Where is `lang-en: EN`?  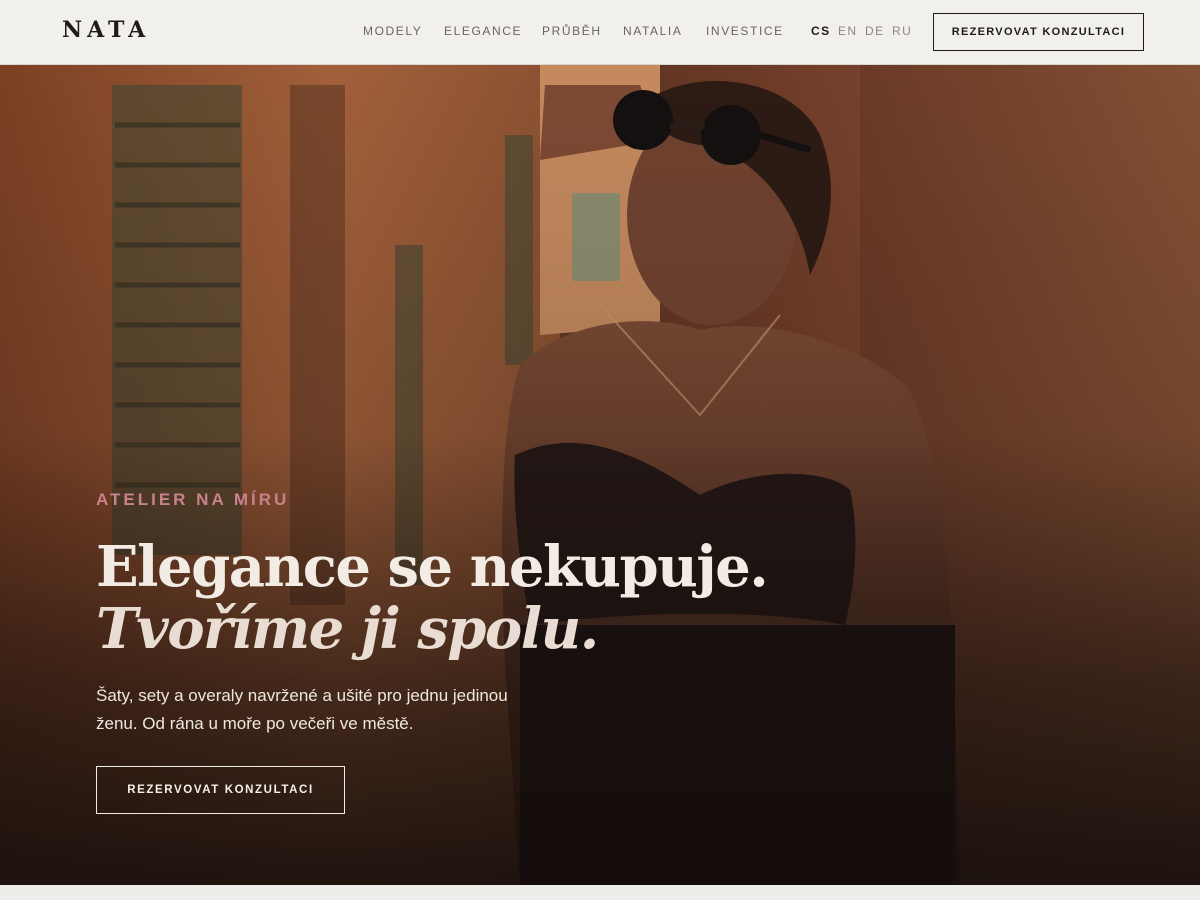
lang-en: EN is located at coordinates (847, 31).